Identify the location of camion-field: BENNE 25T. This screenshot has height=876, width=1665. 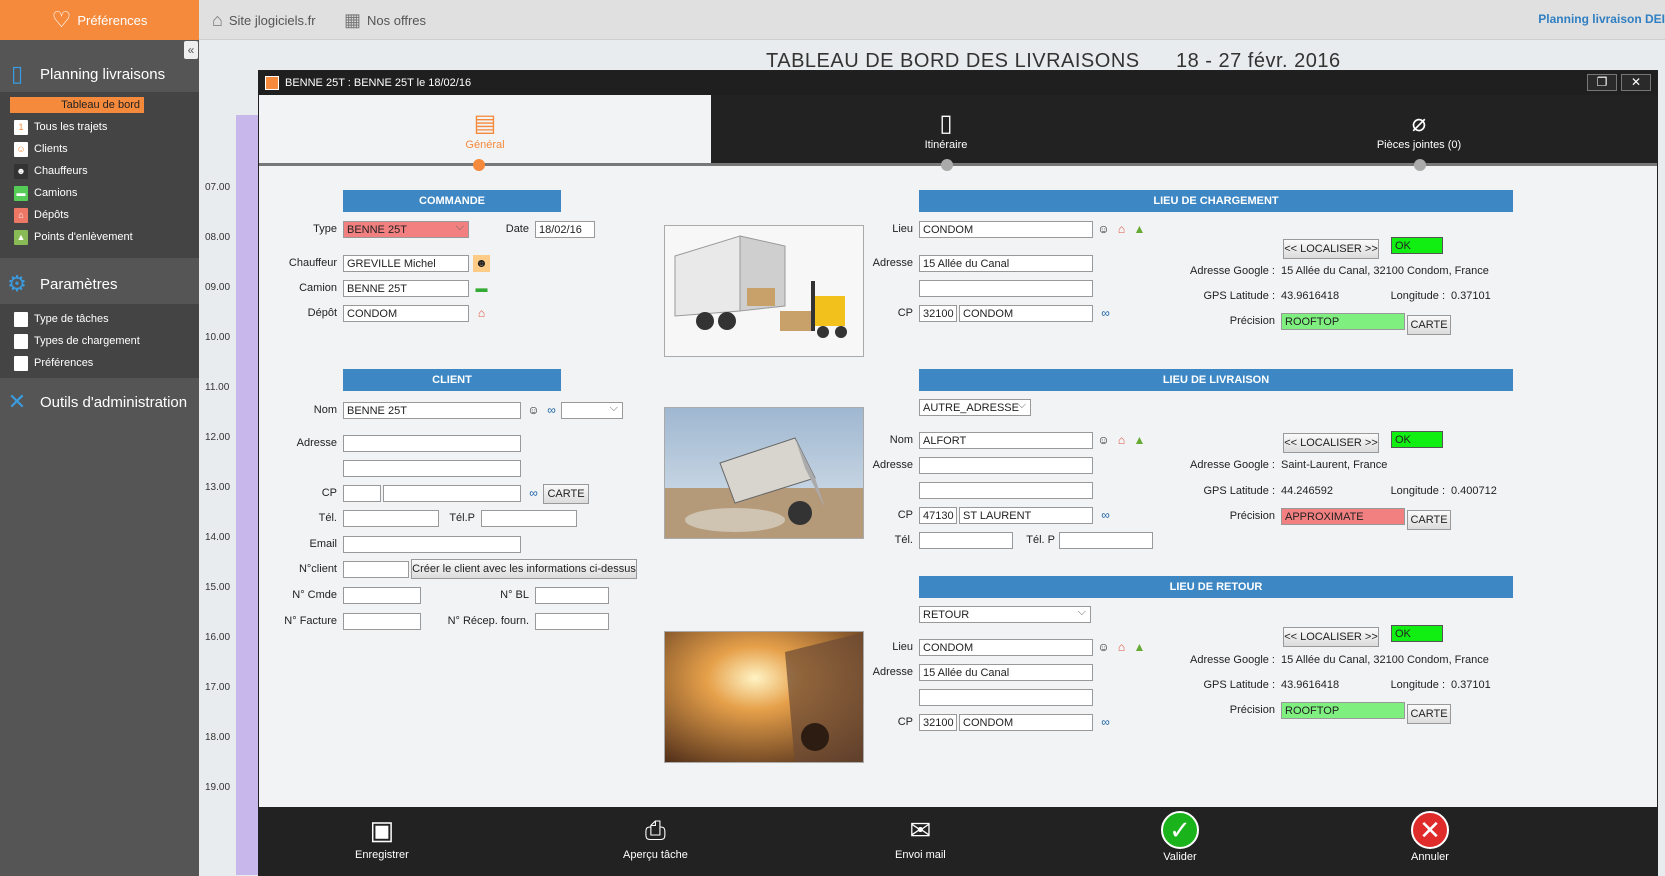
(406, 288).